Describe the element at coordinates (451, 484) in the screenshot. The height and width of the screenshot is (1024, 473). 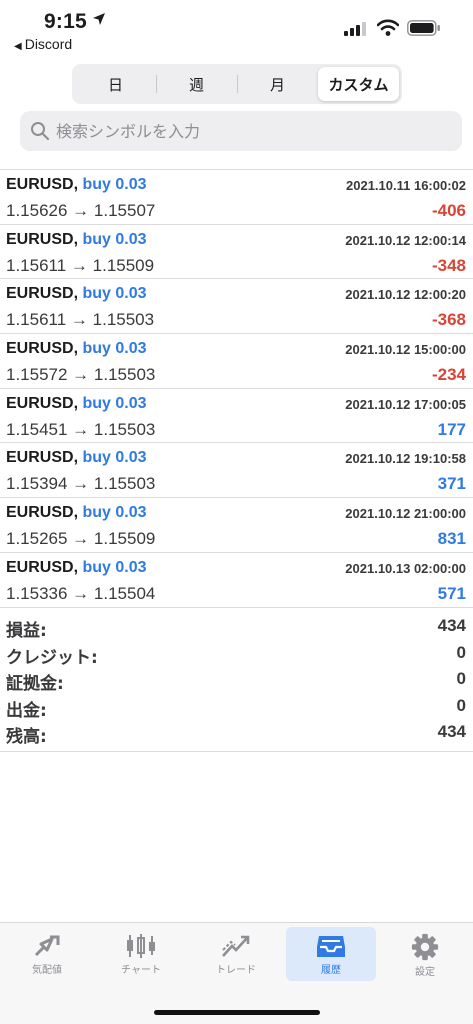
I see `trade-profit-loss: 371` at that location.